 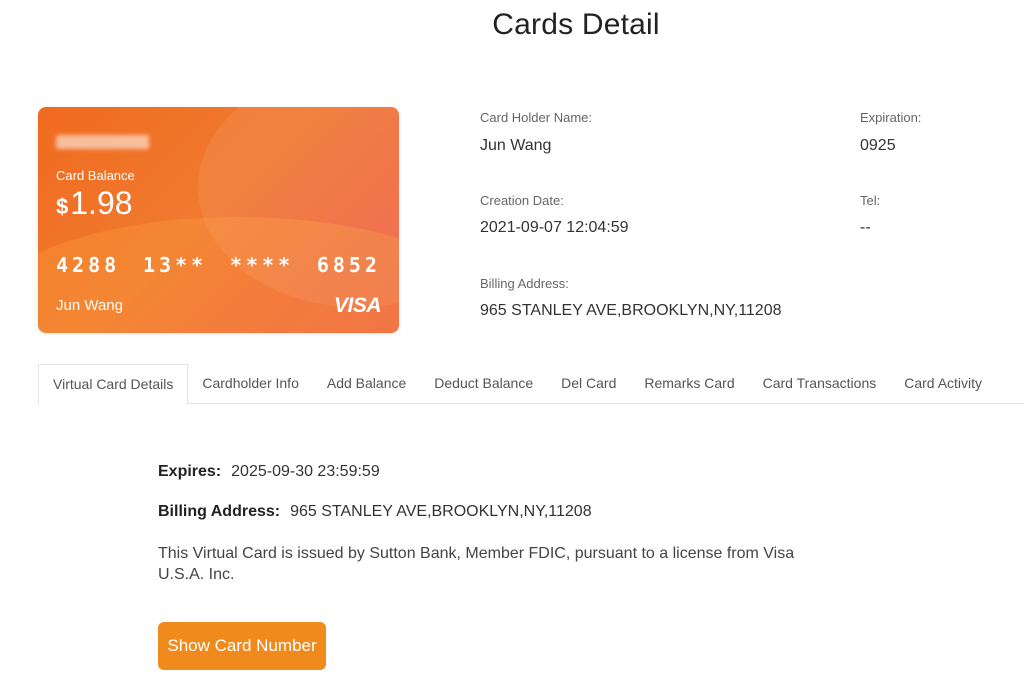 What do you see at coordinates (522, 200) in the screenshot?
I see `creation-date-label: Creation Date:` at bounding box center [522, 200].